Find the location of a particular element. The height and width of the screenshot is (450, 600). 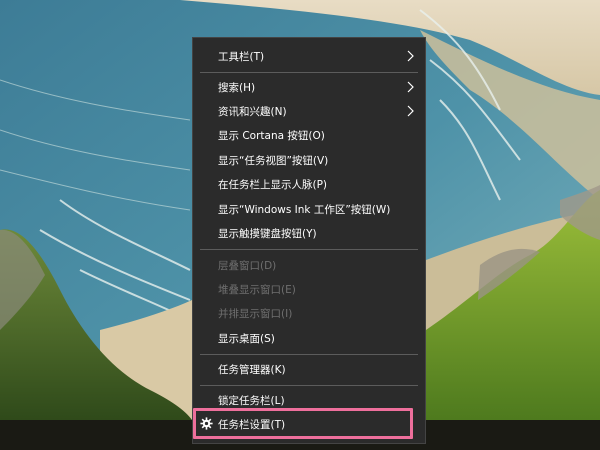

menu-item-label: 堆叠显示窗口(E) is located at coordinates (257, 289).